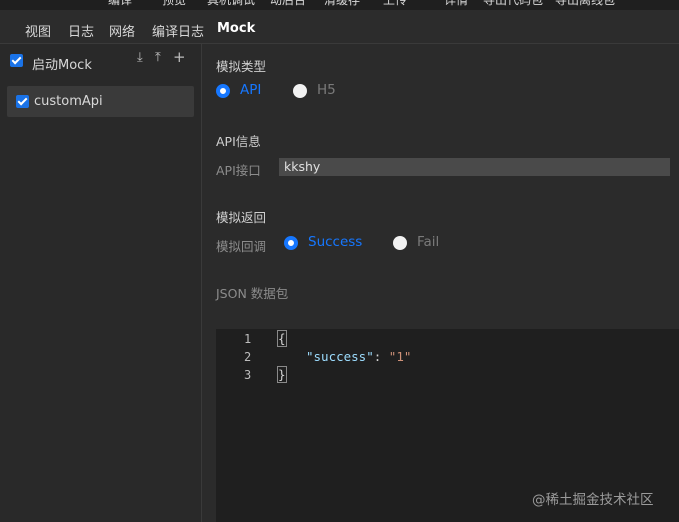 This screenshot has height=522, width=679. I want to click on menu-upload: 上传, so click(395, 4).